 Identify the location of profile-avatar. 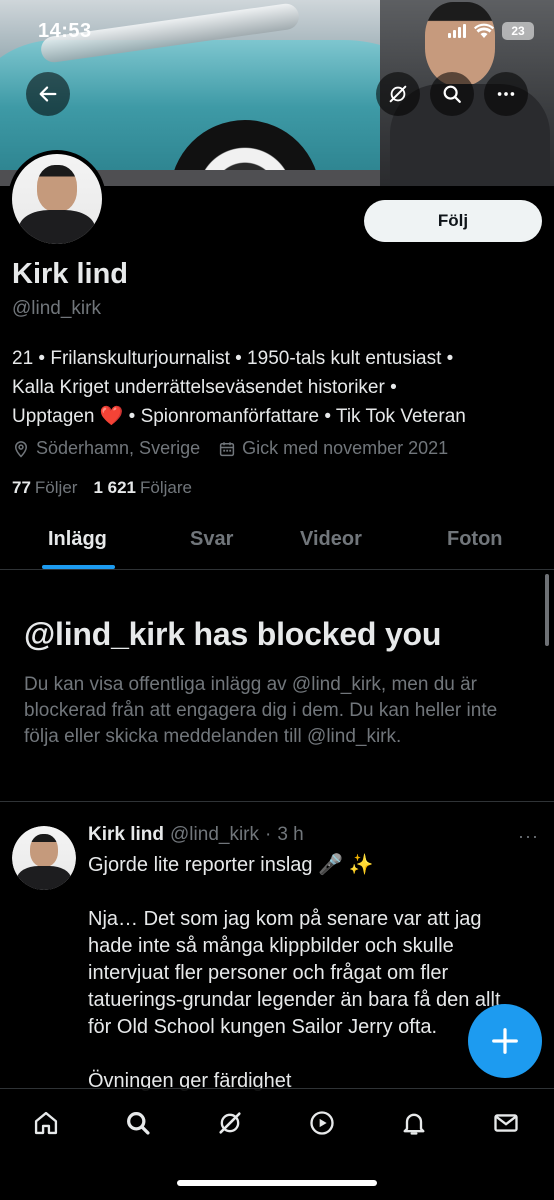
(57, 199).